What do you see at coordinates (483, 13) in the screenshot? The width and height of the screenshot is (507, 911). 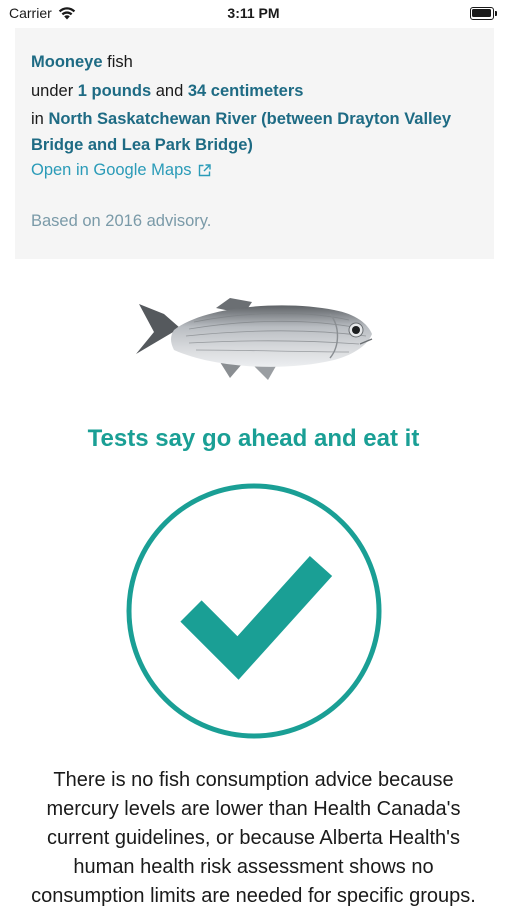 I see `battery-icon` at bounding box center [483, 13].